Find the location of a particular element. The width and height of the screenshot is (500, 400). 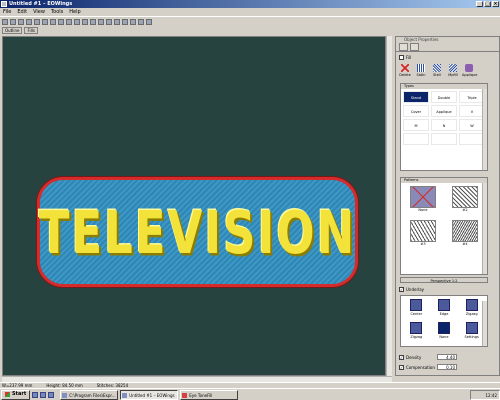

hoop-icon is located at coordinates (141, 22).